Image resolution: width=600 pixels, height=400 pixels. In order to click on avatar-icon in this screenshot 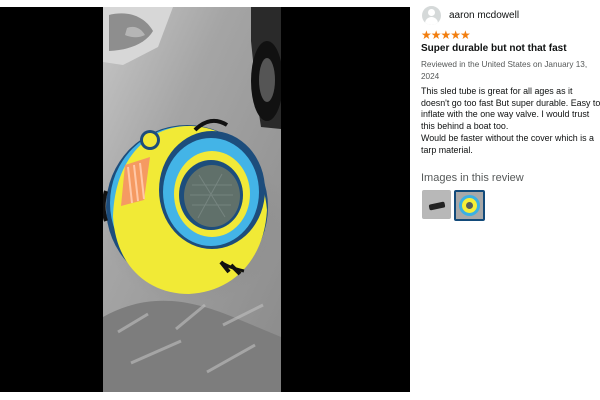, I will do `click(431, 15)`.